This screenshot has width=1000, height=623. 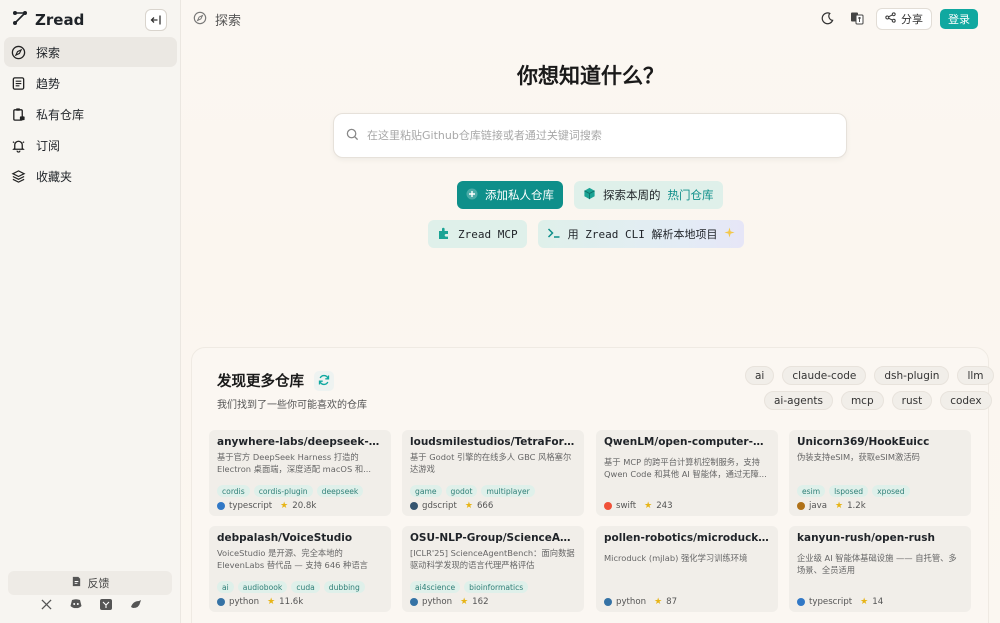 I want to click on login-button: 登录, so click(x=959, y=19).